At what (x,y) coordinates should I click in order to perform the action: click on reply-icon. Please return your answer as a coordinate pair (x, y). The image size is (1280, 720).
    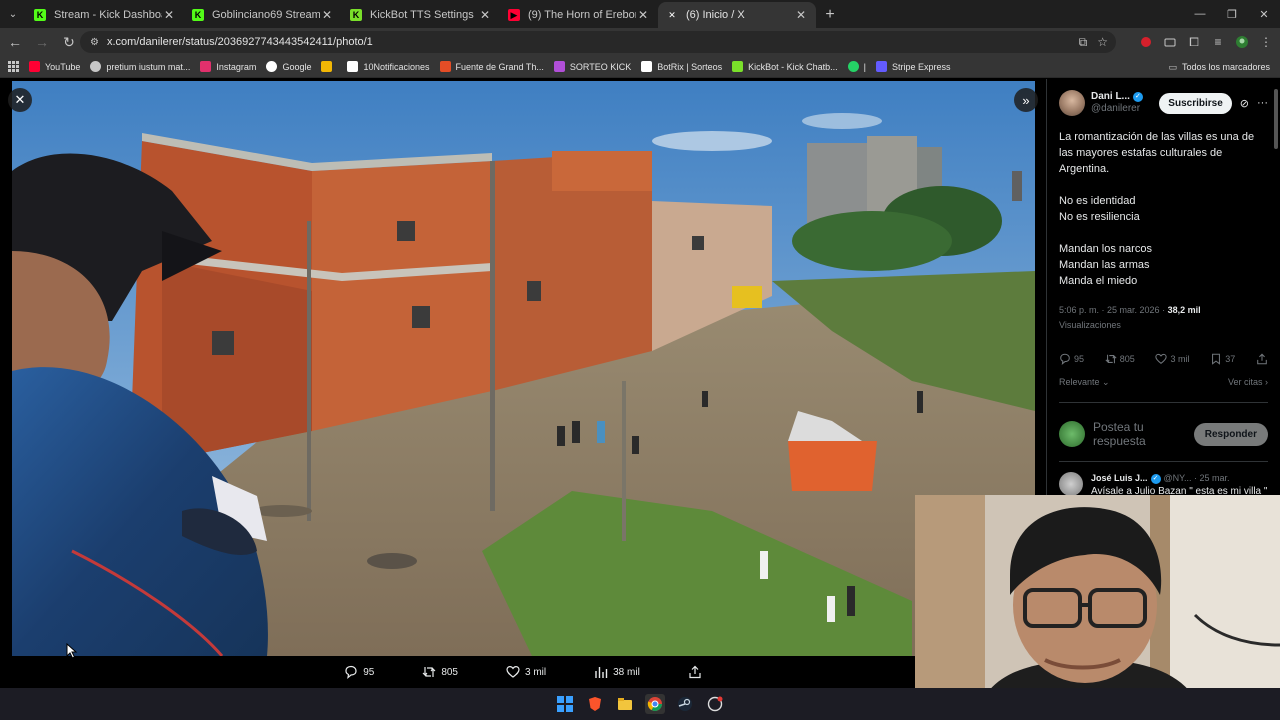
    Looking at the image, I should click on (1065, 359).